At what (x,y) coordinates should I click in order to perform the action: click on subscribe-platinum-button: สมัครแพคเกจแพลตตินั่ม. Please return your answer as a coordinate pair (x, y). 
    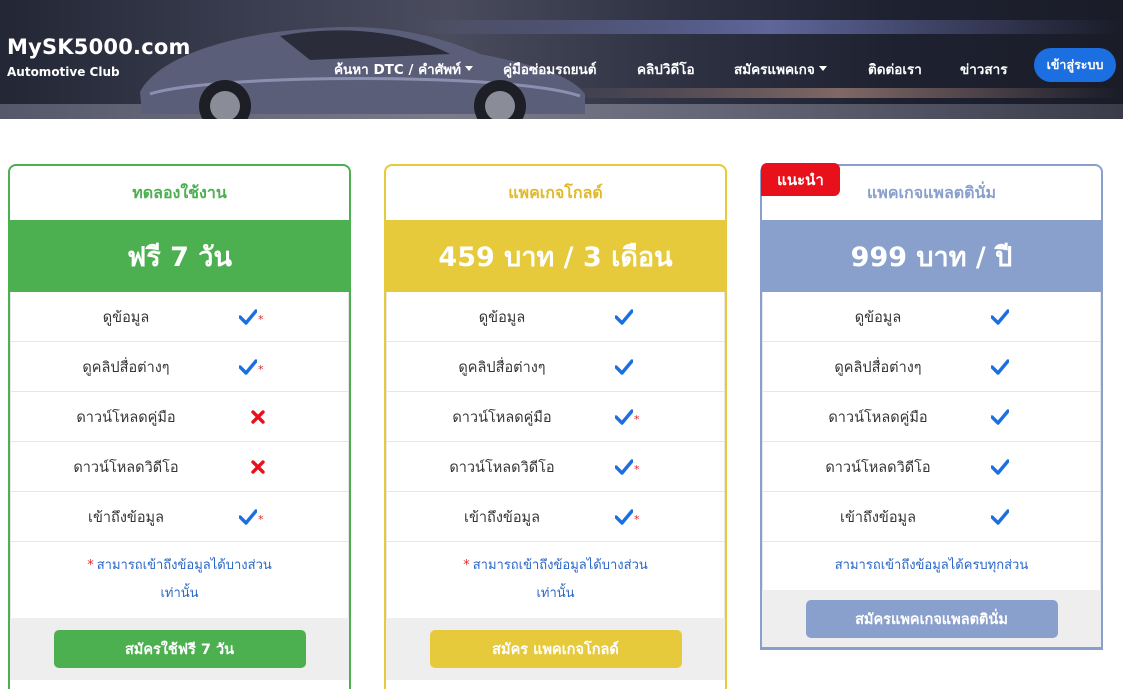
    Looking at the image, I should click on (931, 619).